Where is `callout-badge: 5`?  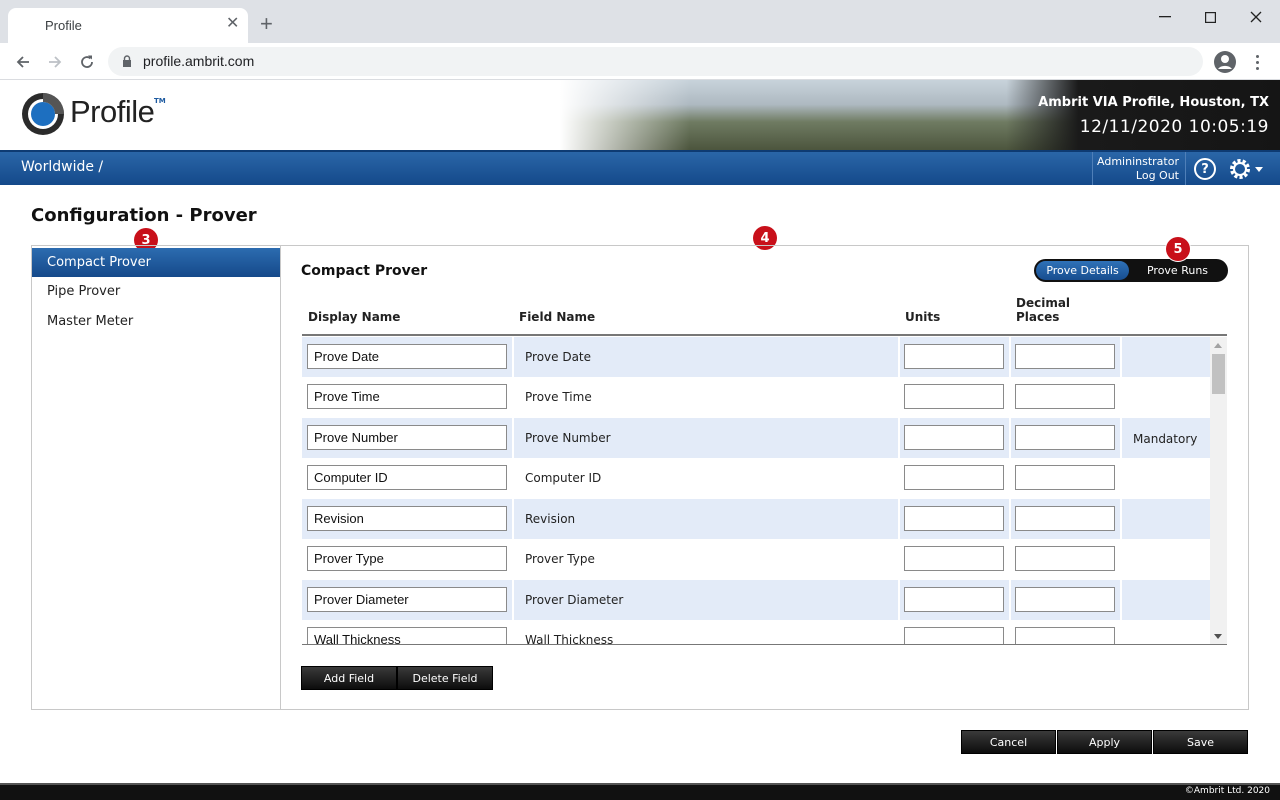
callout-badge: 5 is located at coordinates (1178, 249).